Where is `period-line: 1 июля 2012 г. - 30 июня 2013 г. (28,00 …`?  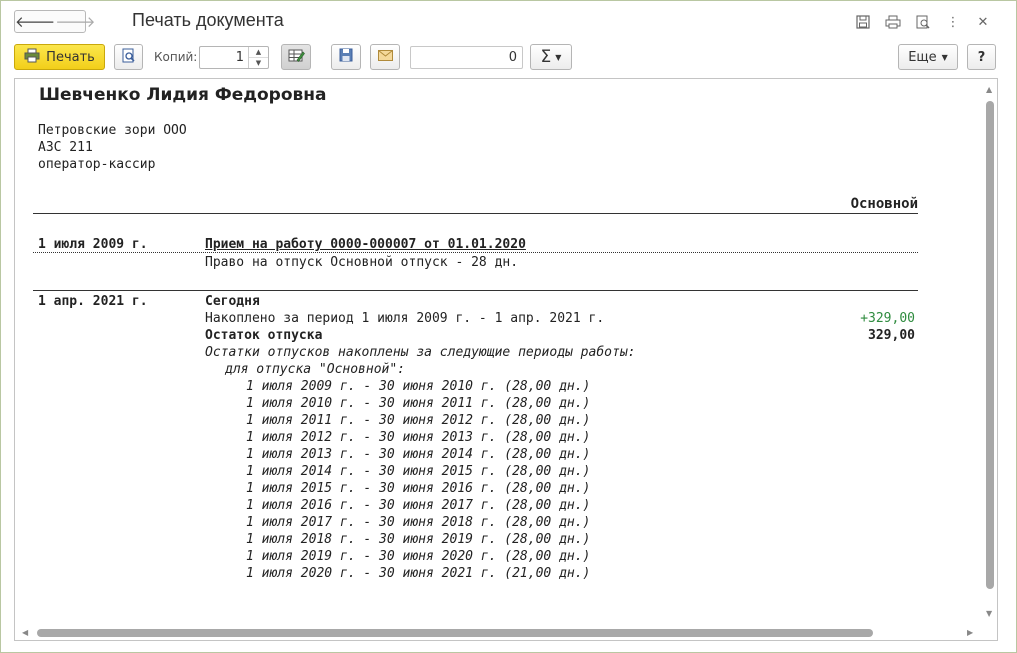 period-line: 1 июля 2012 г. - 30 июня 2013 г. (28,00 … is located at coordinates (418, 437).